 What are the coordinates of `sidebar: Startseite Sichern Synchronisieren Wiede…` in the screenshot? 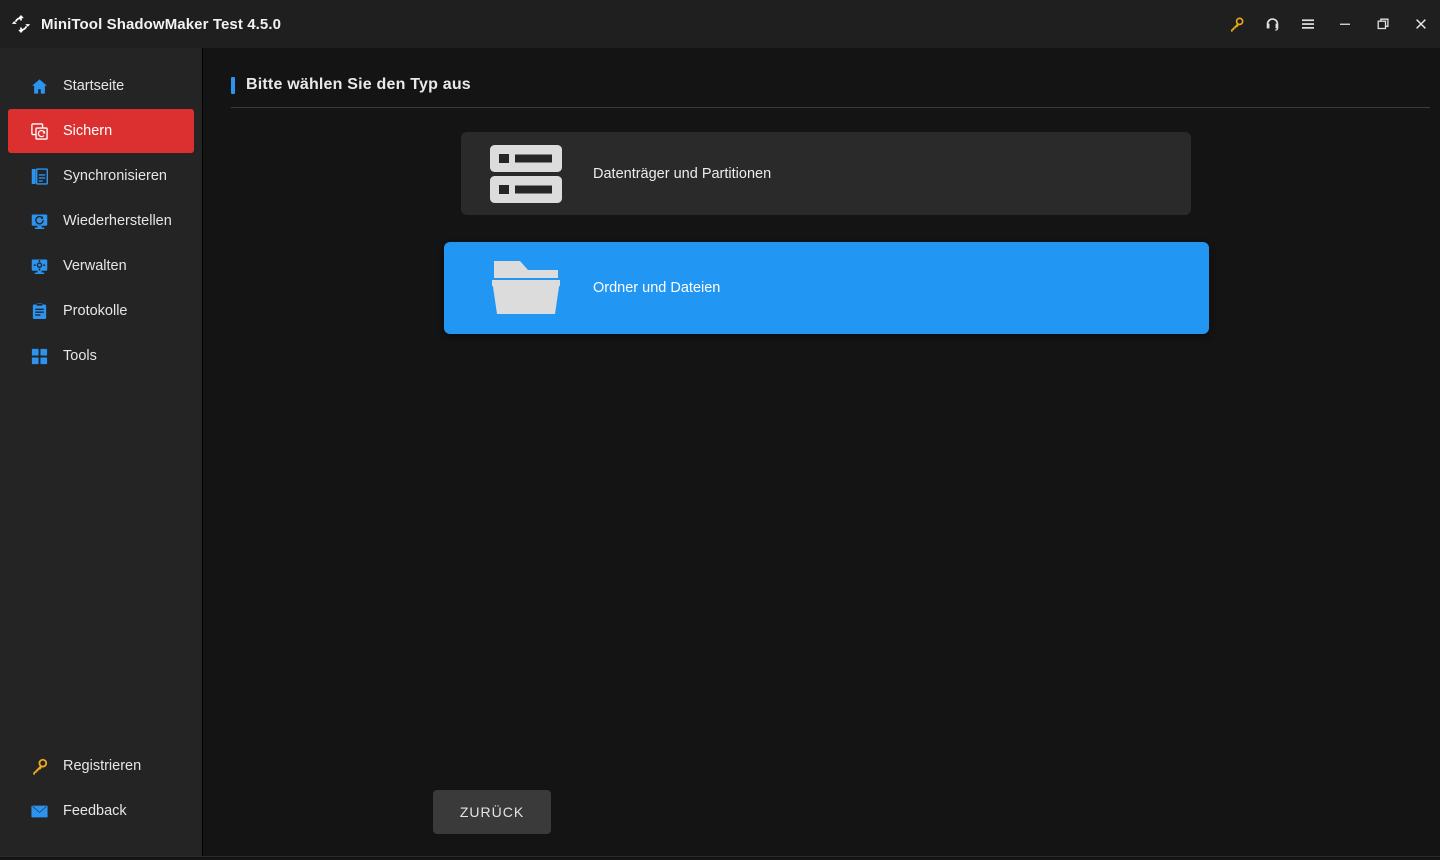 It's located at (101, 452).